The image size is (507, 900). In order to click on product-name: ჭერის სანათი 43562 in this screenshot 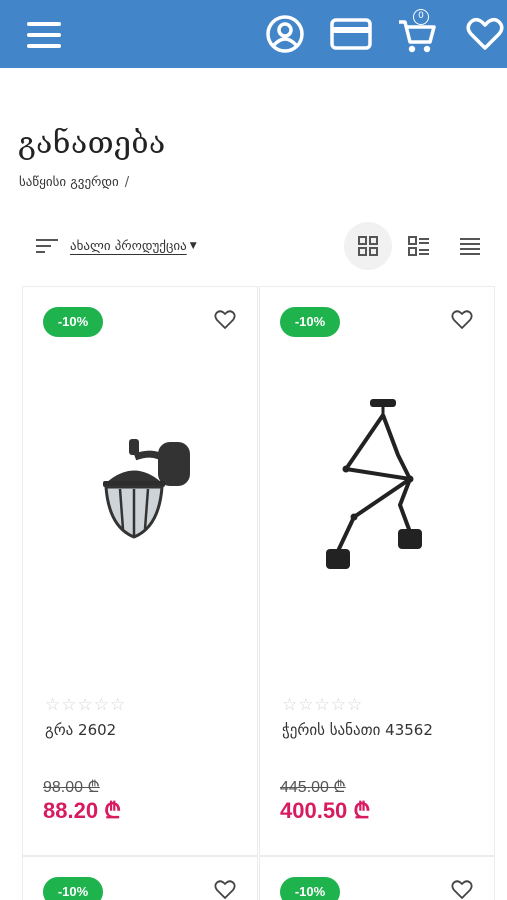, I will do `click(357, 730)`.